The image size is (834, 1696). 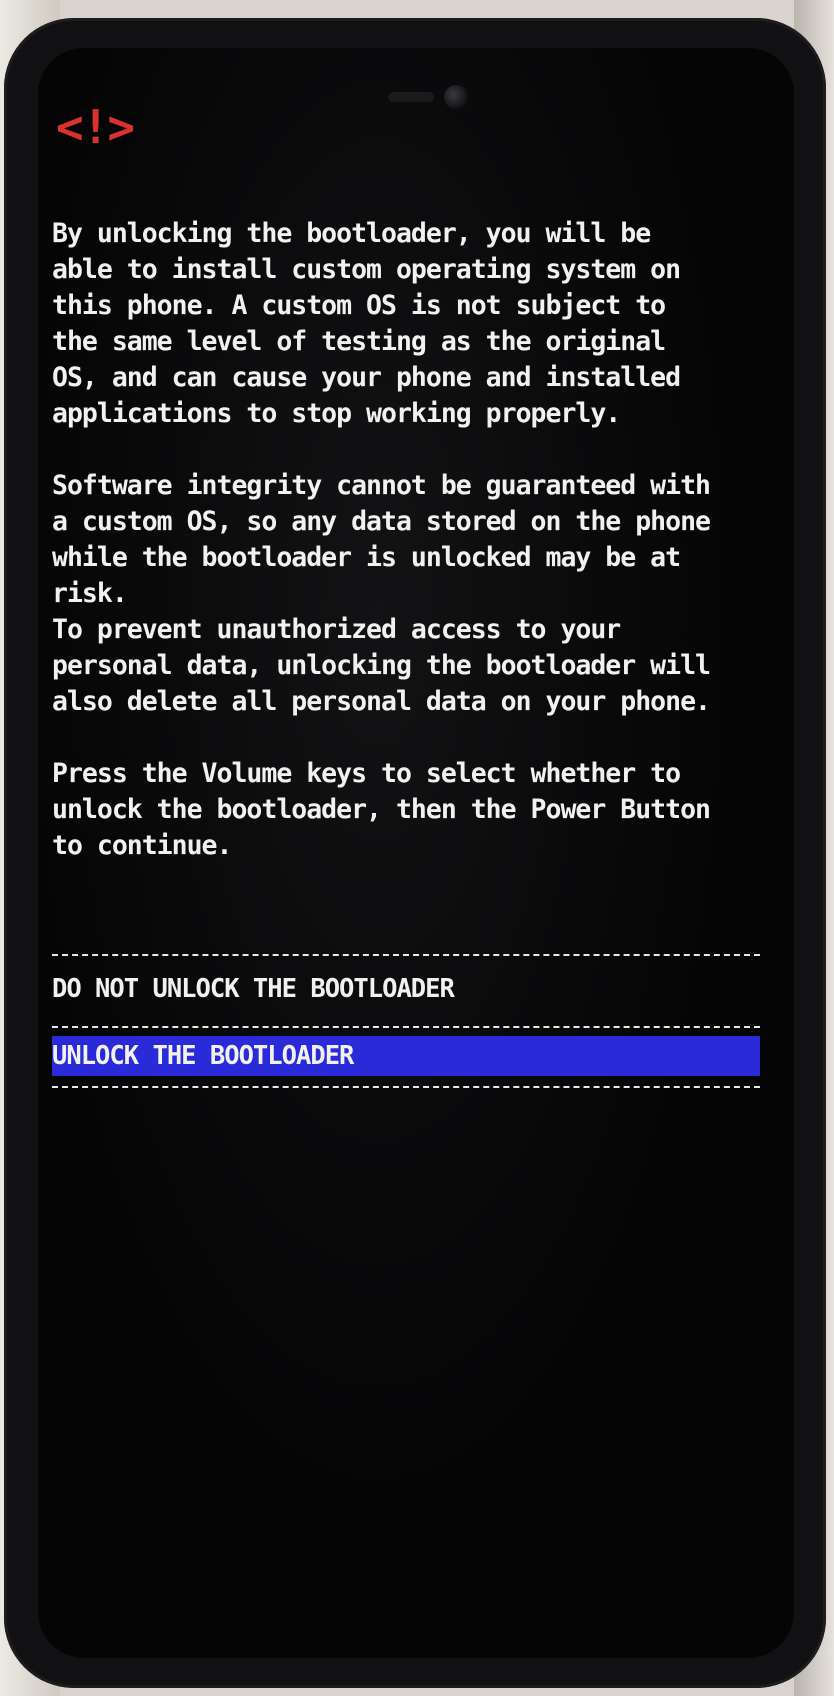 What do you see at coordinates (406, 1056) in the screenshot?
I see `option-unlock-bootloader: UNLOCK THE BOOTLOADER` at bounding box center [406, 1056].